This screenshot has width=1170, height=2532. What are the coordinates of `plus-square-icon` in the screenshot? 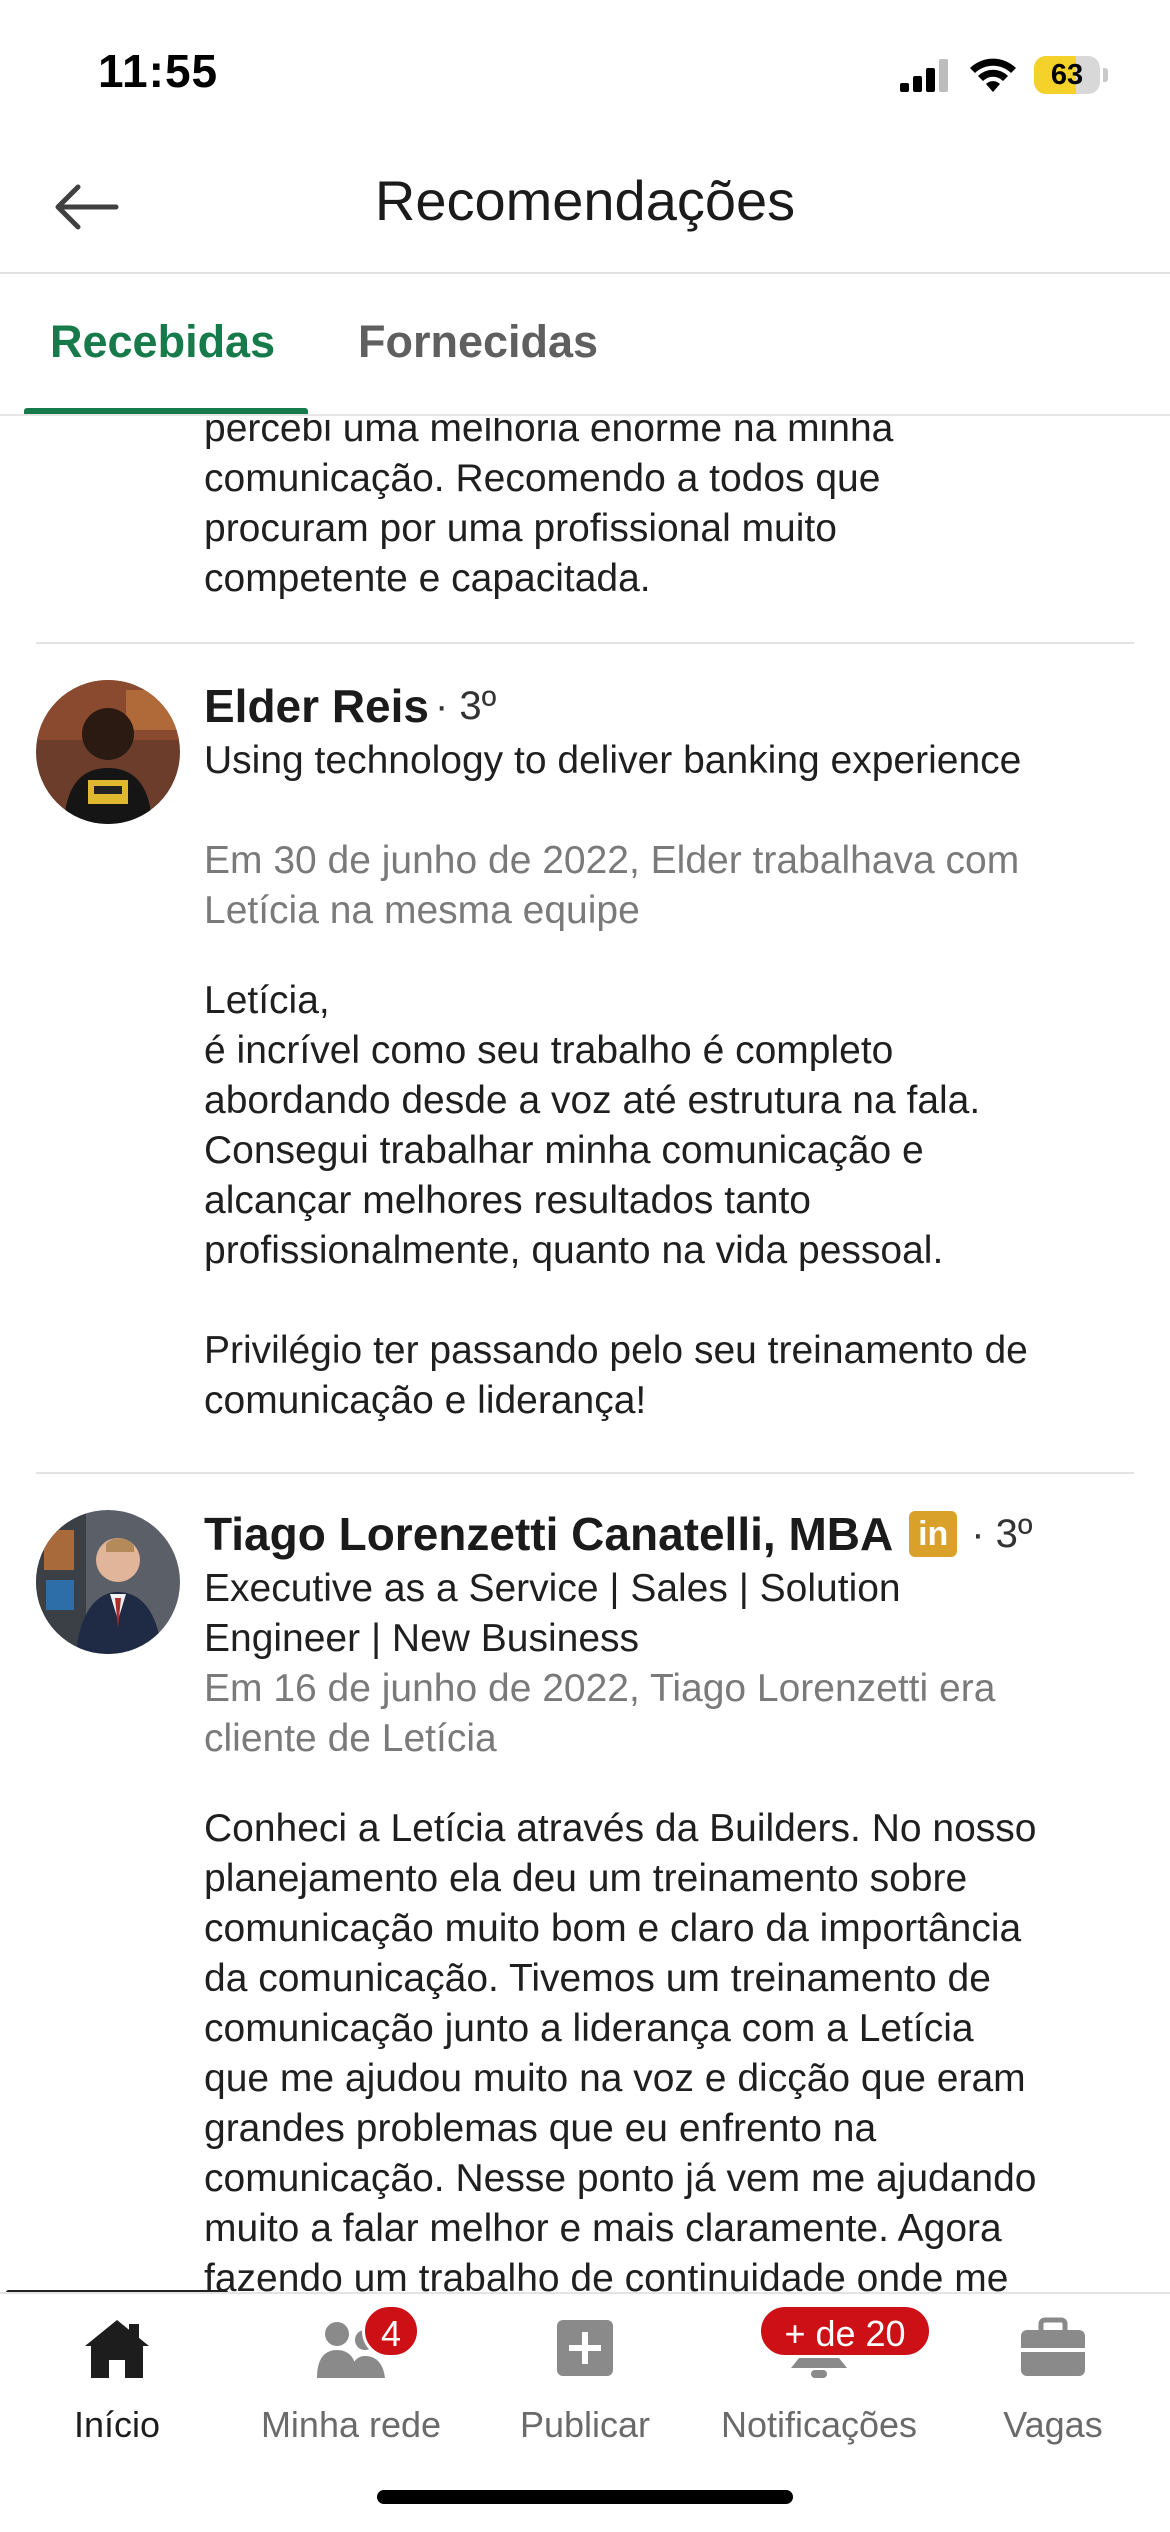 It's located at (585, 2348).